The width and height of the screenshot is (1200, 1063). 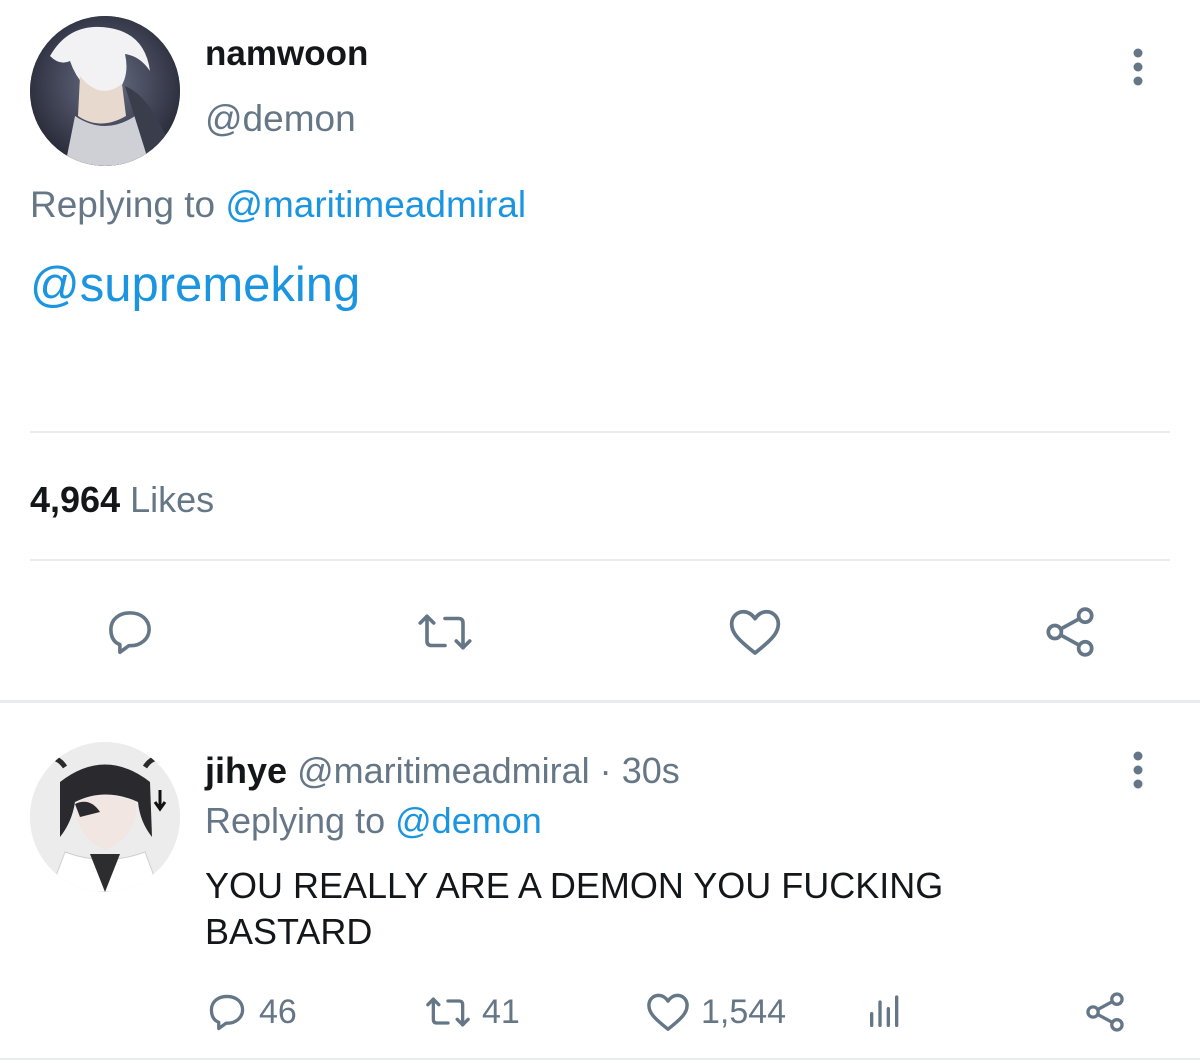 I want to click on replying-to-line: Replying to @maritimeadmiral, so click(x=278, y=205).